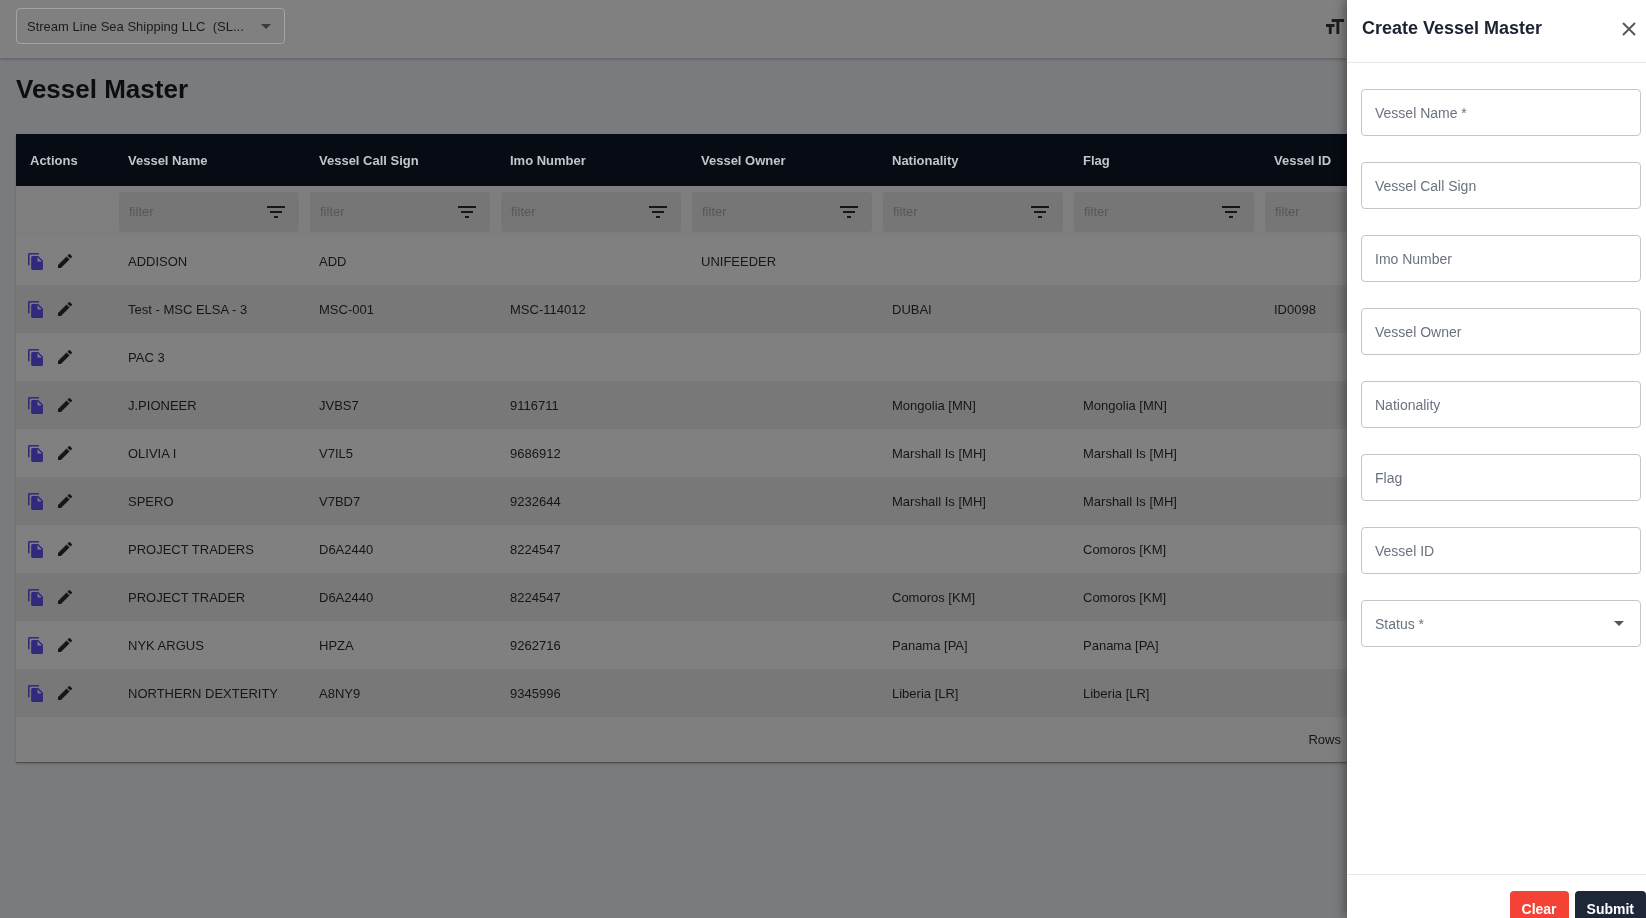 Image resolution: width=1646 pixels, height=918 pixels. I want to click on column-header: Vessel Name, so click(167, 160).